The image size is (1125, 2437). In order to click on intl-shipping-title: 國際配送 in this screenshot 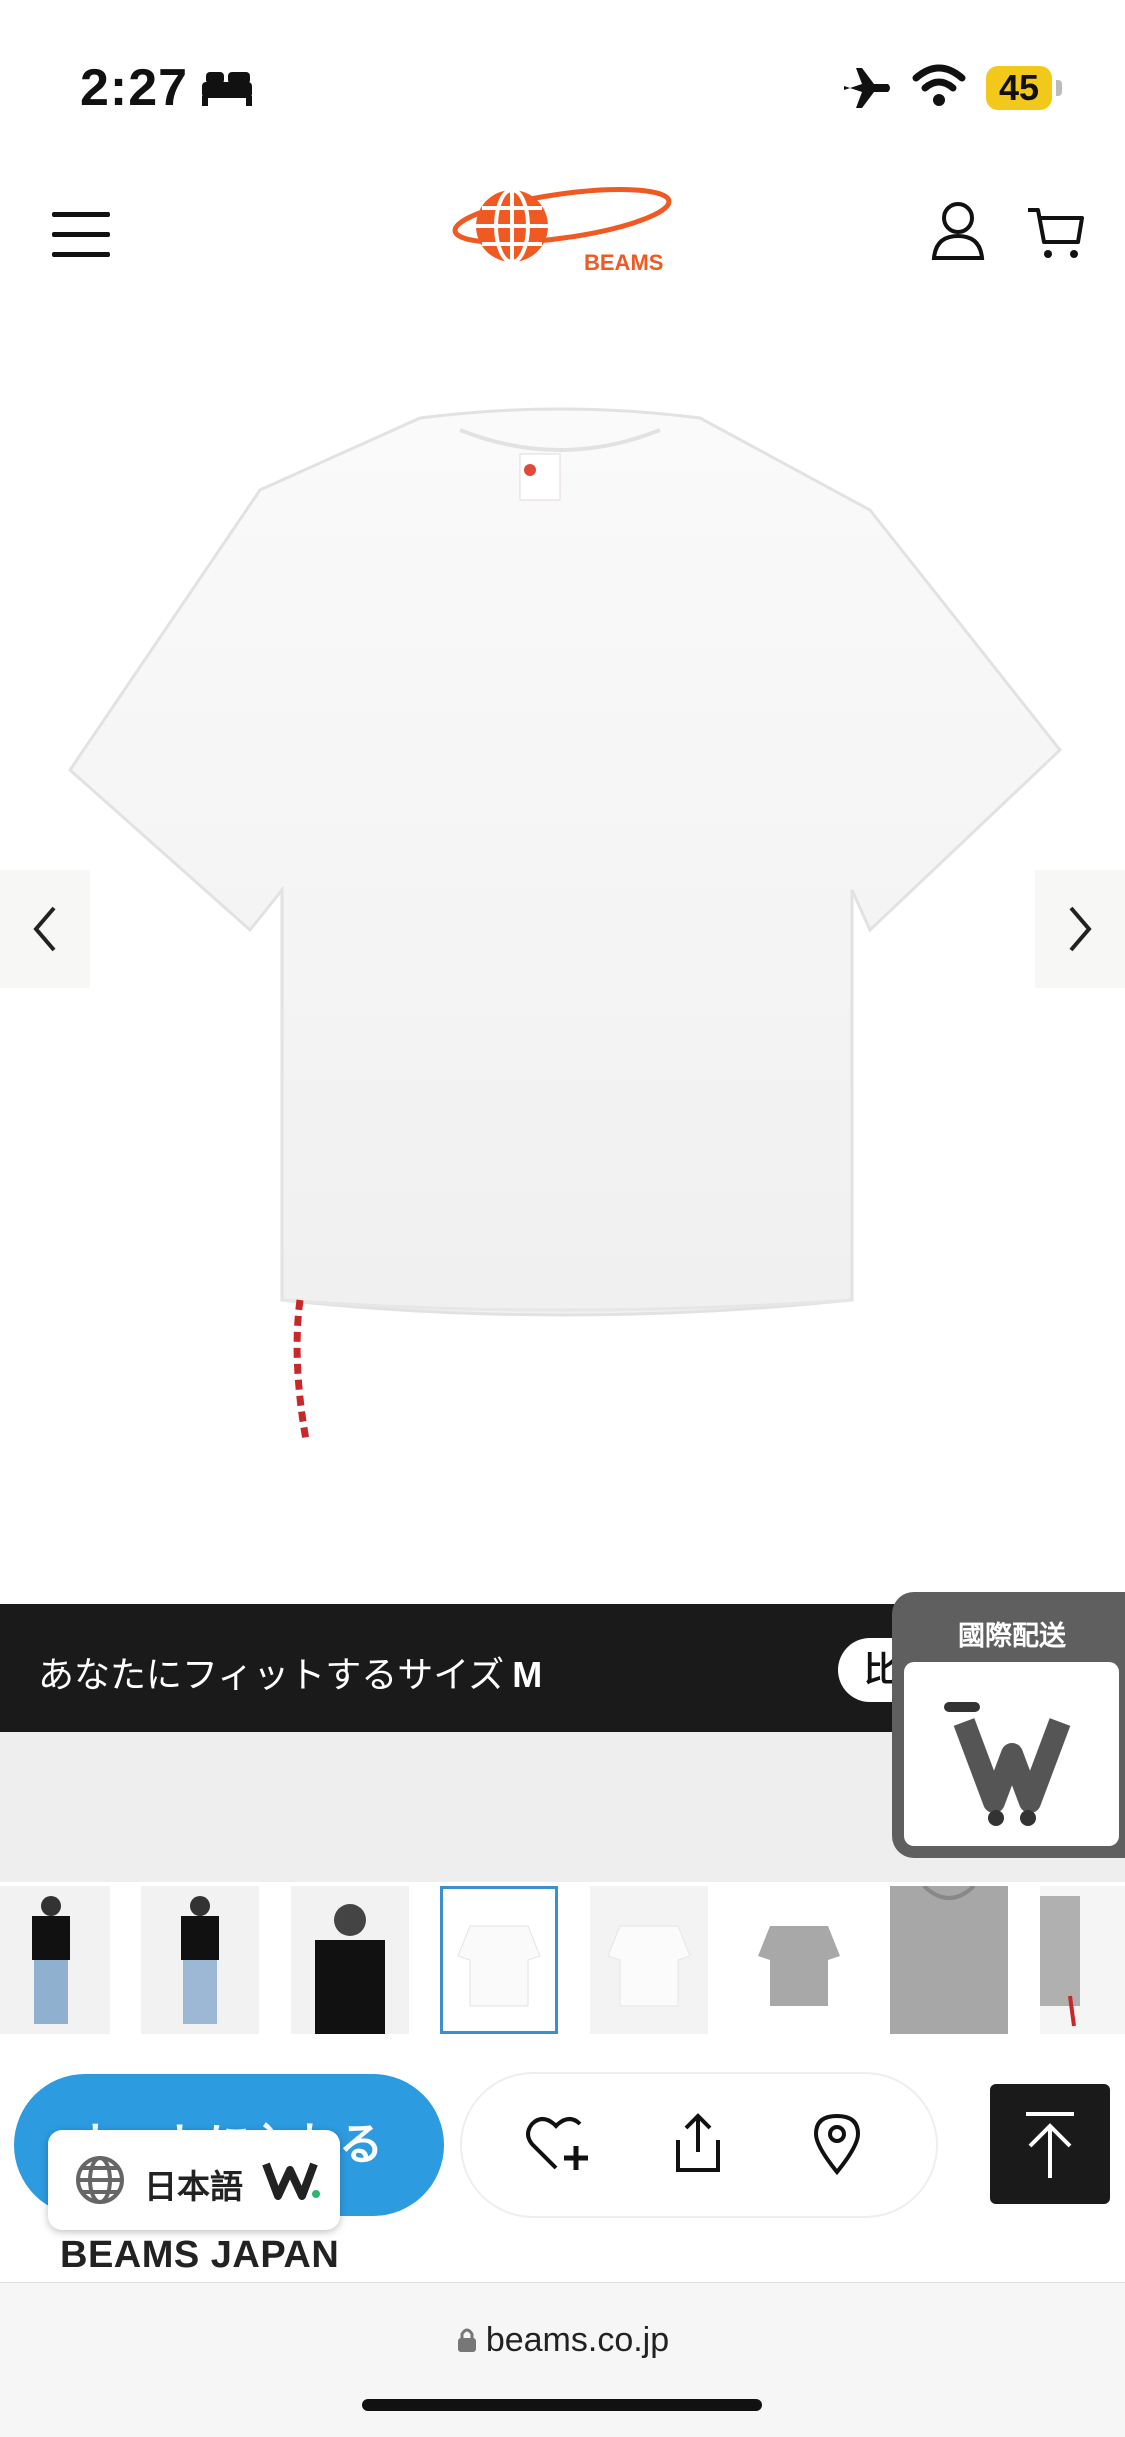, I will do `click(1012, 1636)`.